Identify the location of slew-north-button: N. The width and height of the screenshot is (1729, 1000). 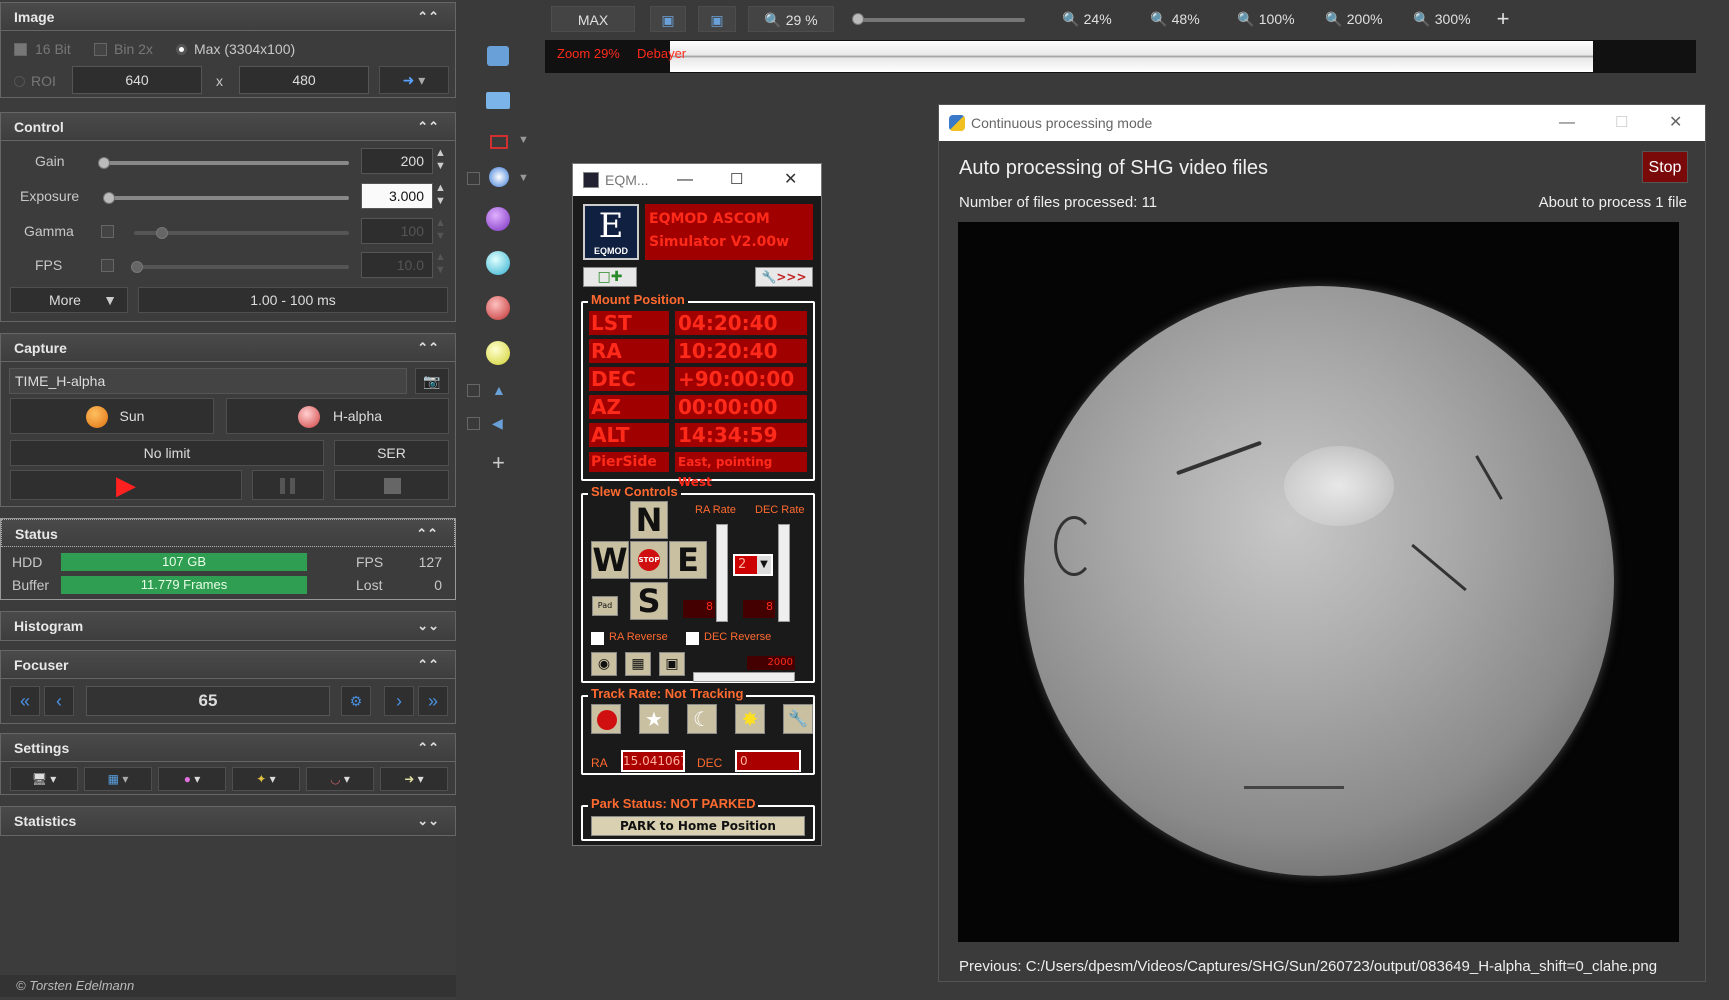
(649, 520).